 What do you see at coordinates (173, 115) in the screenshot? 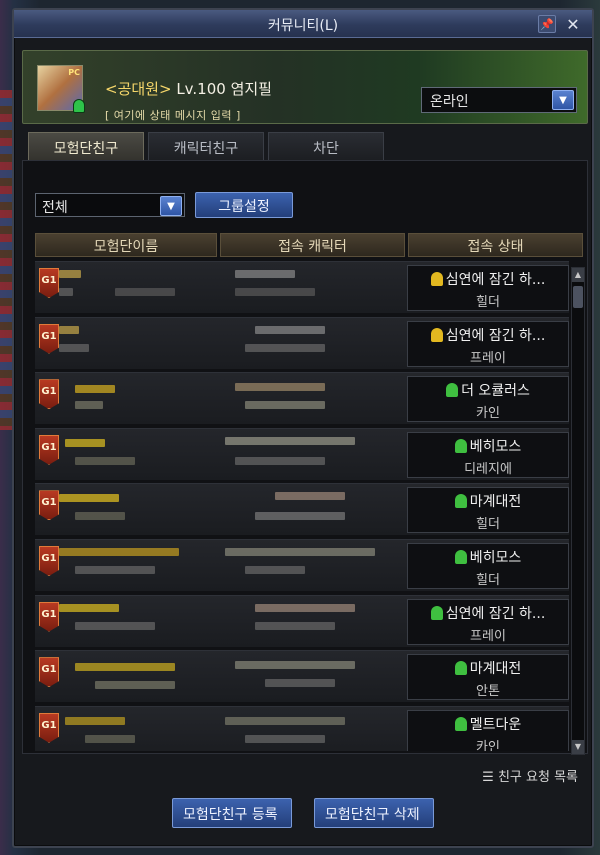
I see `status-message-input: [ 여기에 상태 메시지 입력 ]` at bounding box center [173, 115].